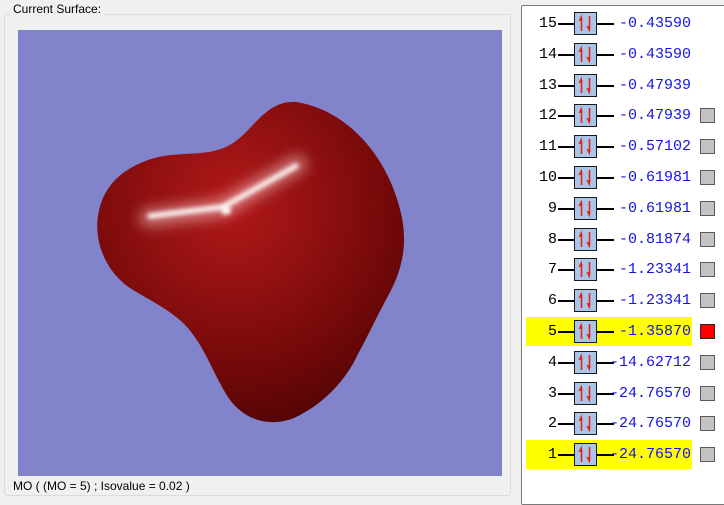  I want to click on mo-row: 4 -14.62712, so click(621, 362).